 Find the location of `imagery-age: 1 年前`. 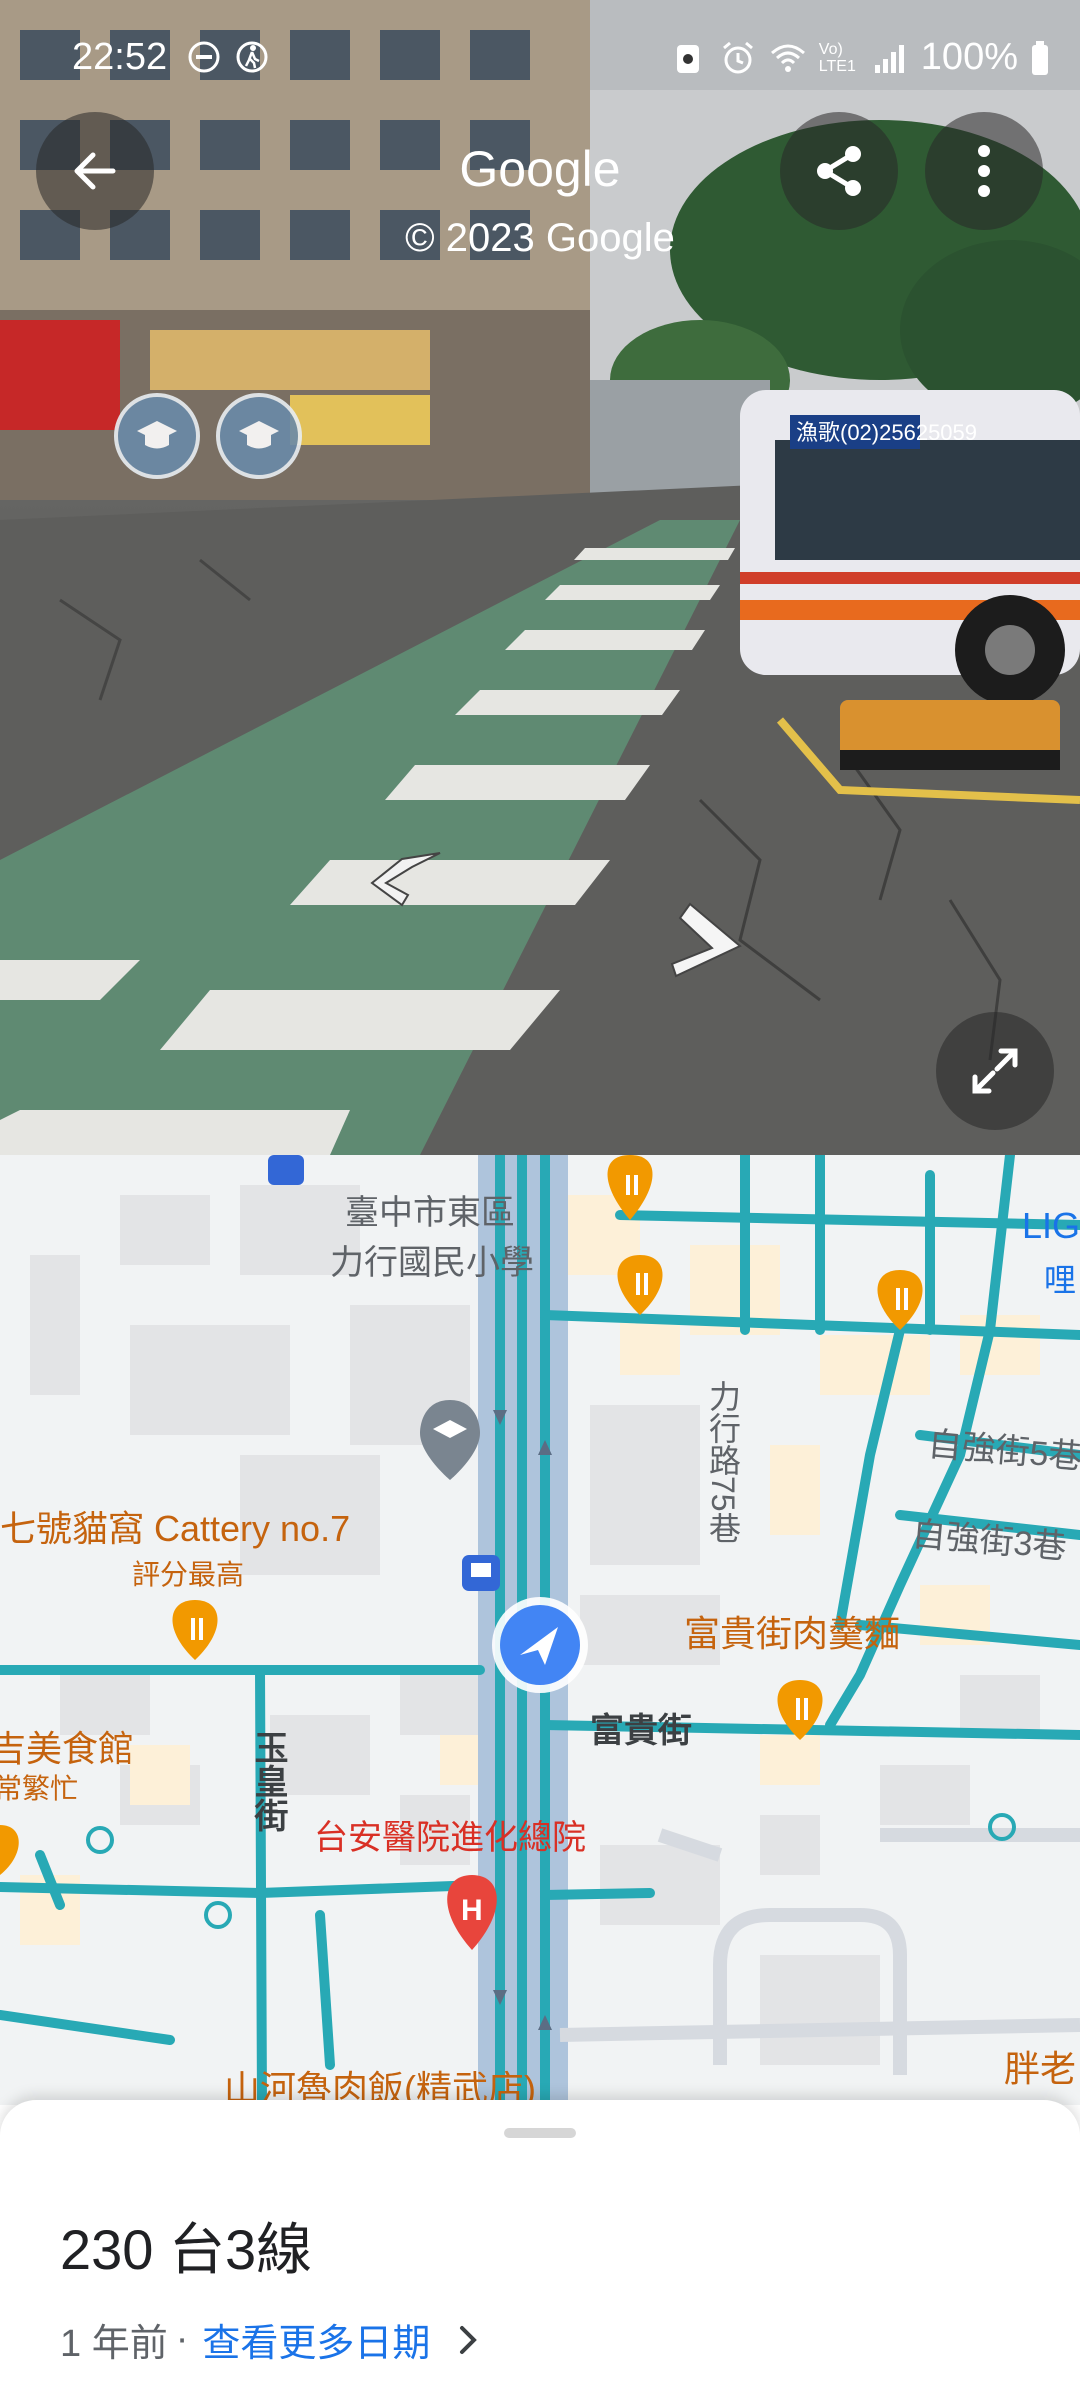

imagery-age: 1 年前 is located at coordinates (114, 2344).